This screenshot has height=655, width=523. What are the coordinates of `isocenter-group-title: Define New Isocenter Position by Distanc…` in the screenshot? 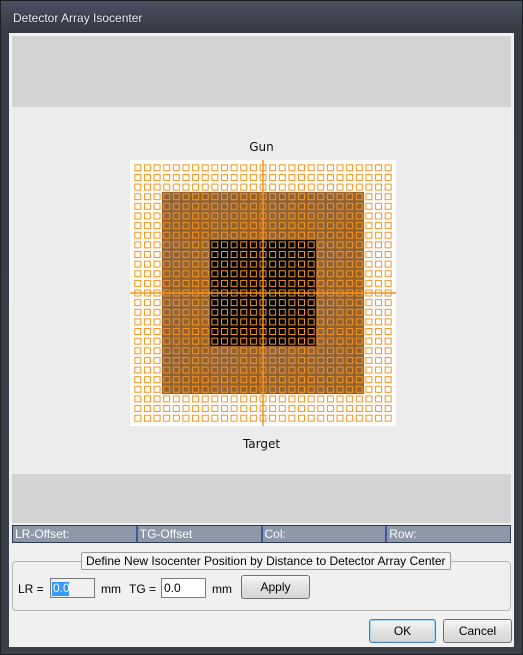 It's located at (266, 561).